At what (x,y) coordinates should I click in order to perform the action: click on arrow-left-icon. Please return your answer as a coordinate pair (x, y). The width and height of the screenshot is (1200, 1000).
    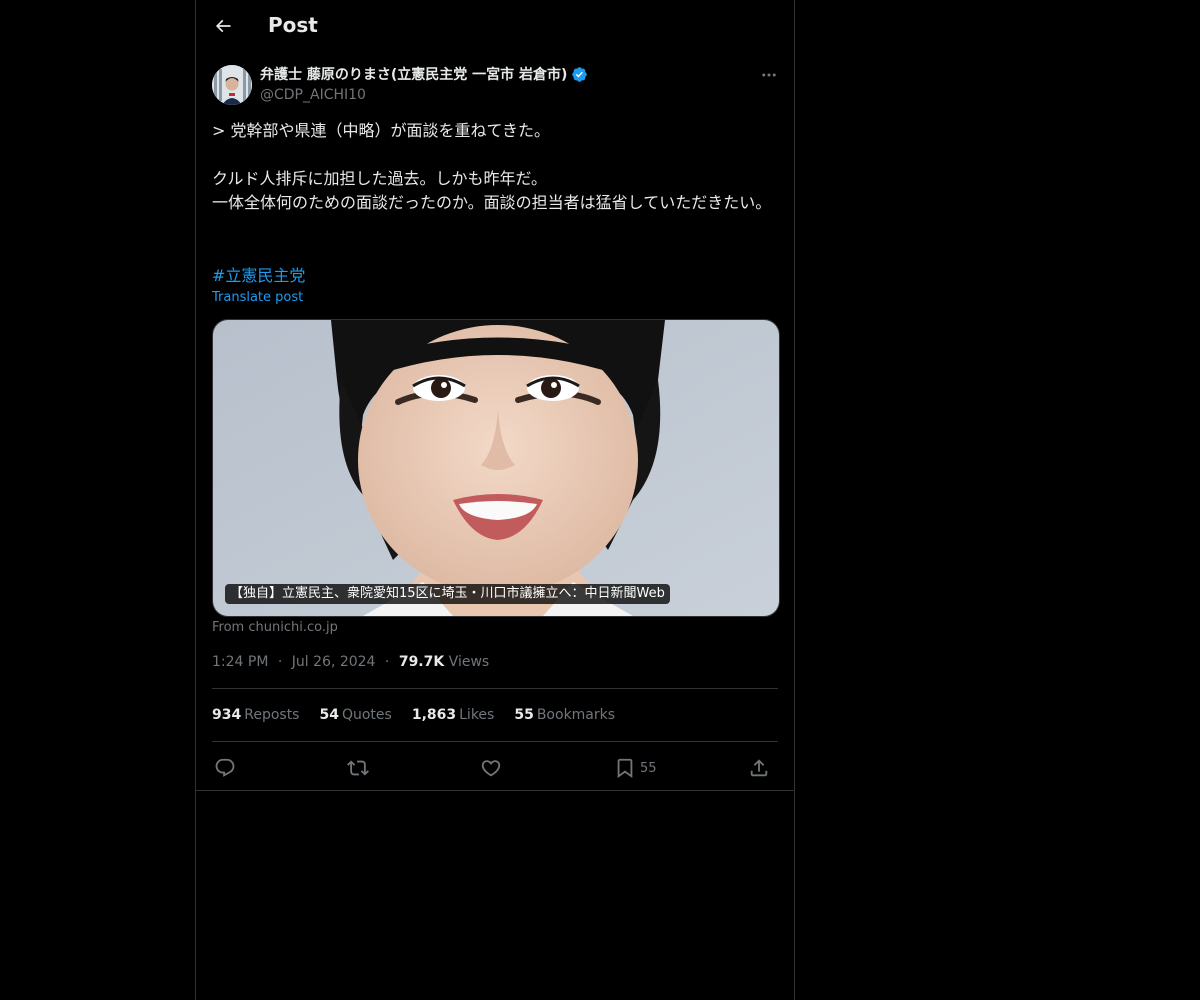
    Looking at the image, I should click on (223, 26).